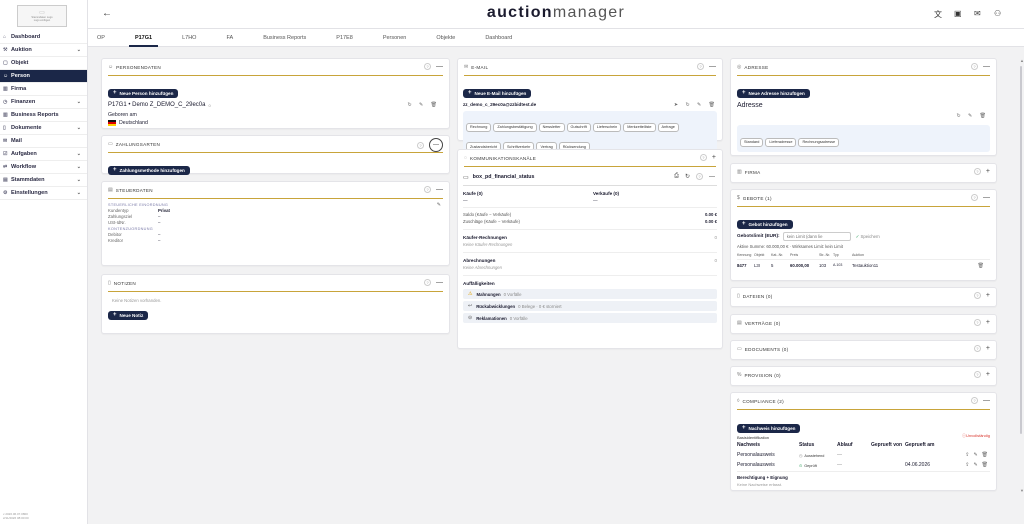  Describe the element at coordinates (868, 237) in the screenshot. I see `save-bid-limit-button: ✓ Speichern` at that location.